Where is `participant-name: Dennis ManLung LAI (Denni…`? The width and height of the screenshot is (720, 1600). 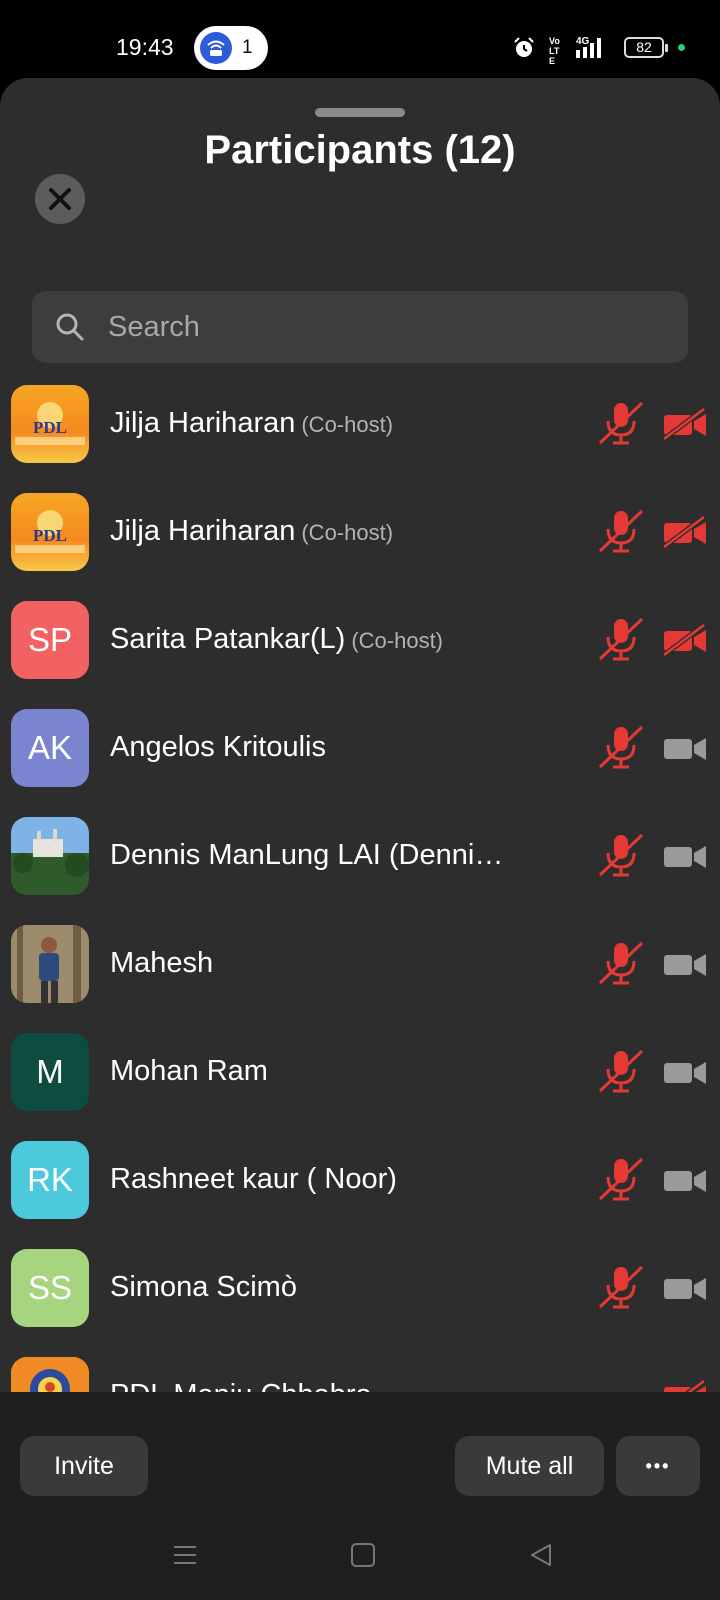
participant-name: Dennis ManLung LAI (Denni… is located at coordinates (306, 855).